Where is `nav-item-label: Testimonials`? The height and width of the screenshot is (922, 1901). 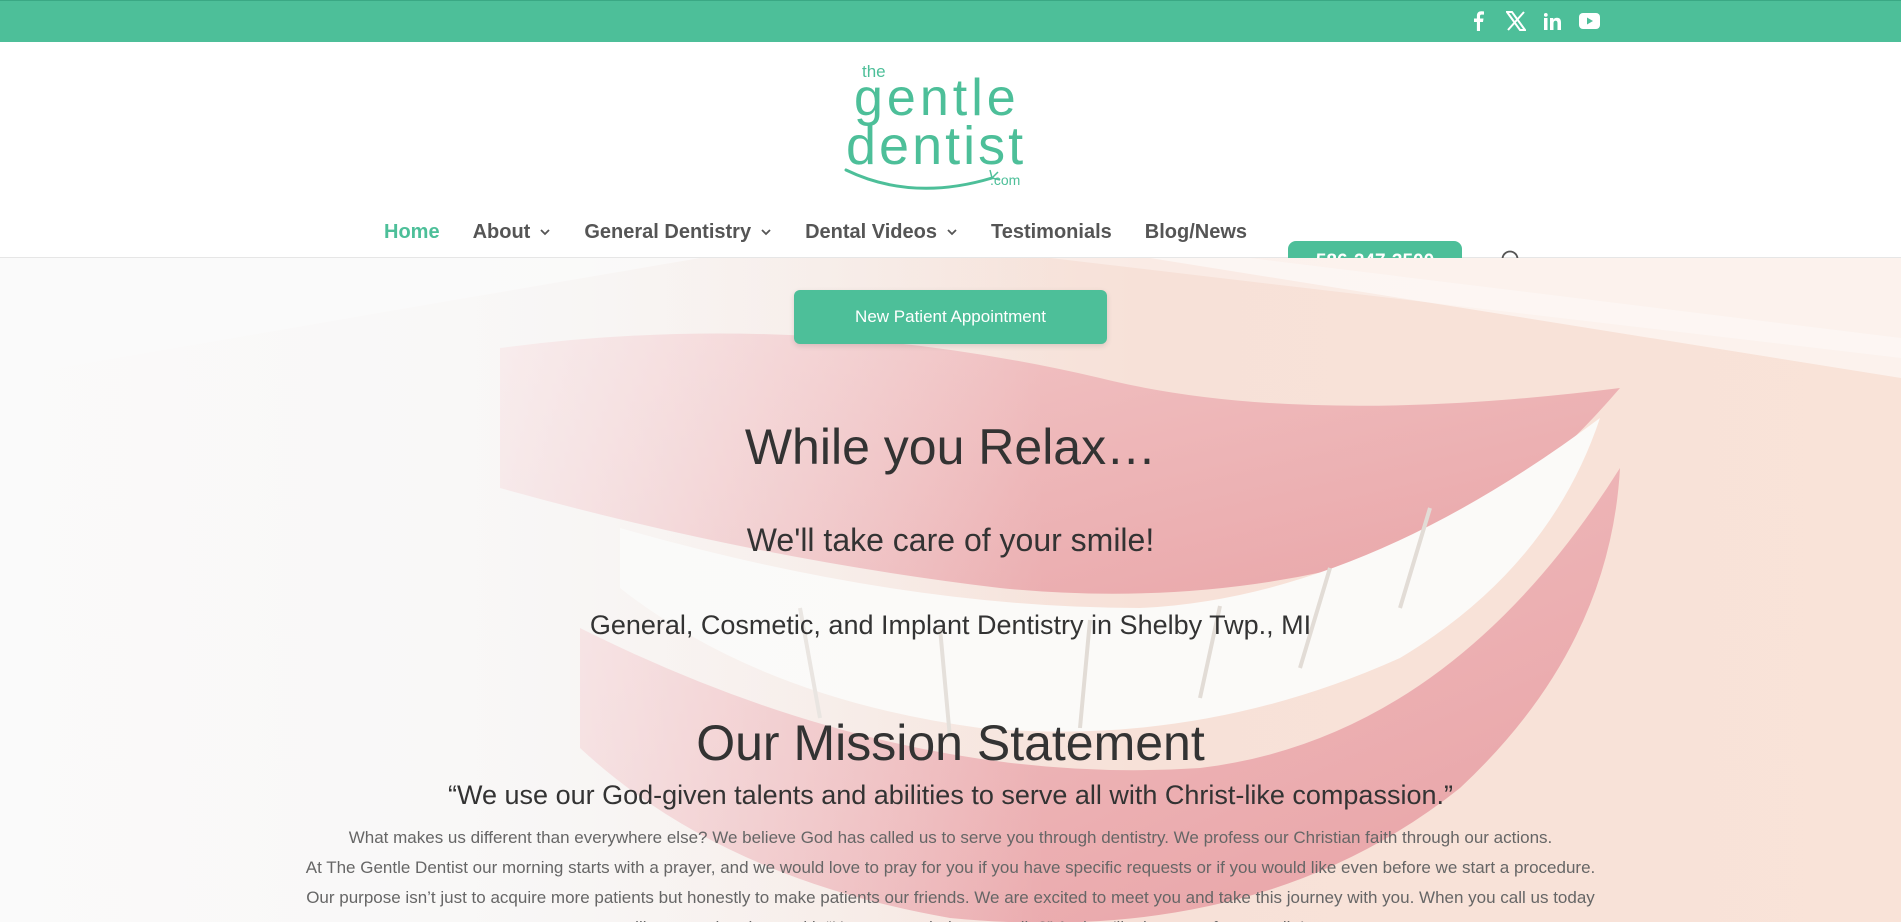
nav-item-label: Testimonials is located at coordinates (1051, 231).